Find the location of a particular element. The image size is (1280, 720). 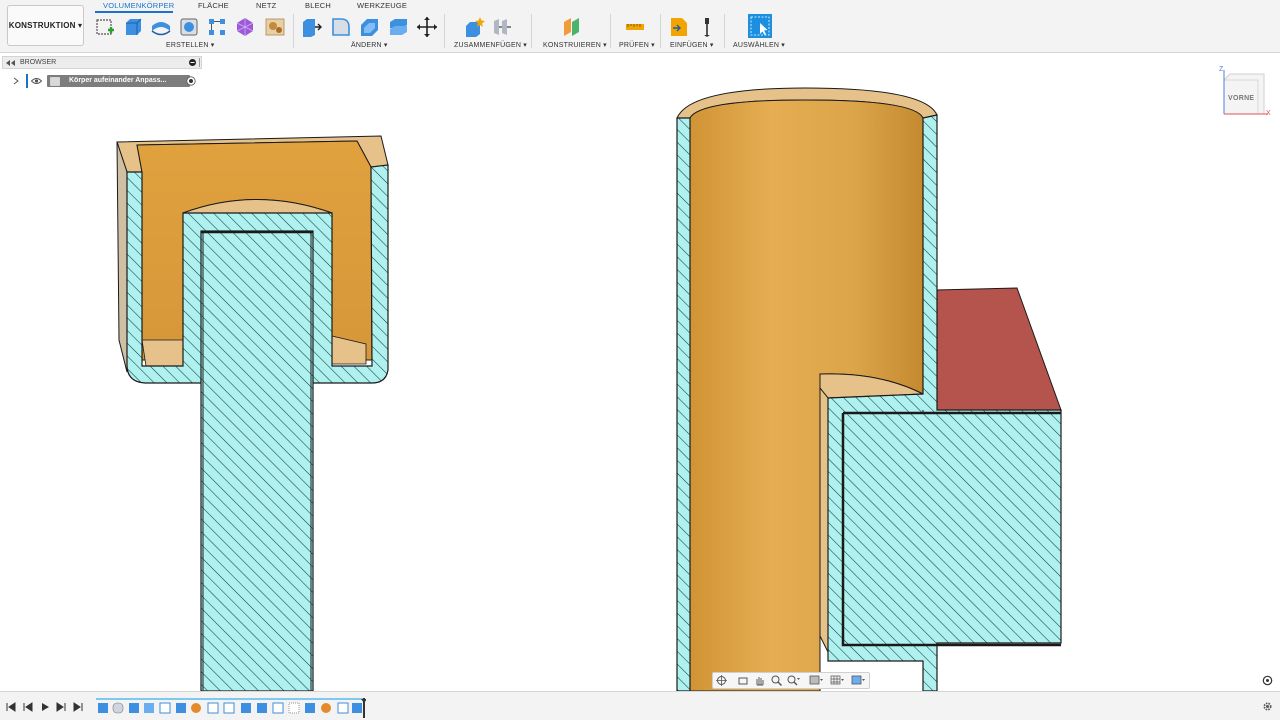

joint-icon is located at coordinates (503, 27).